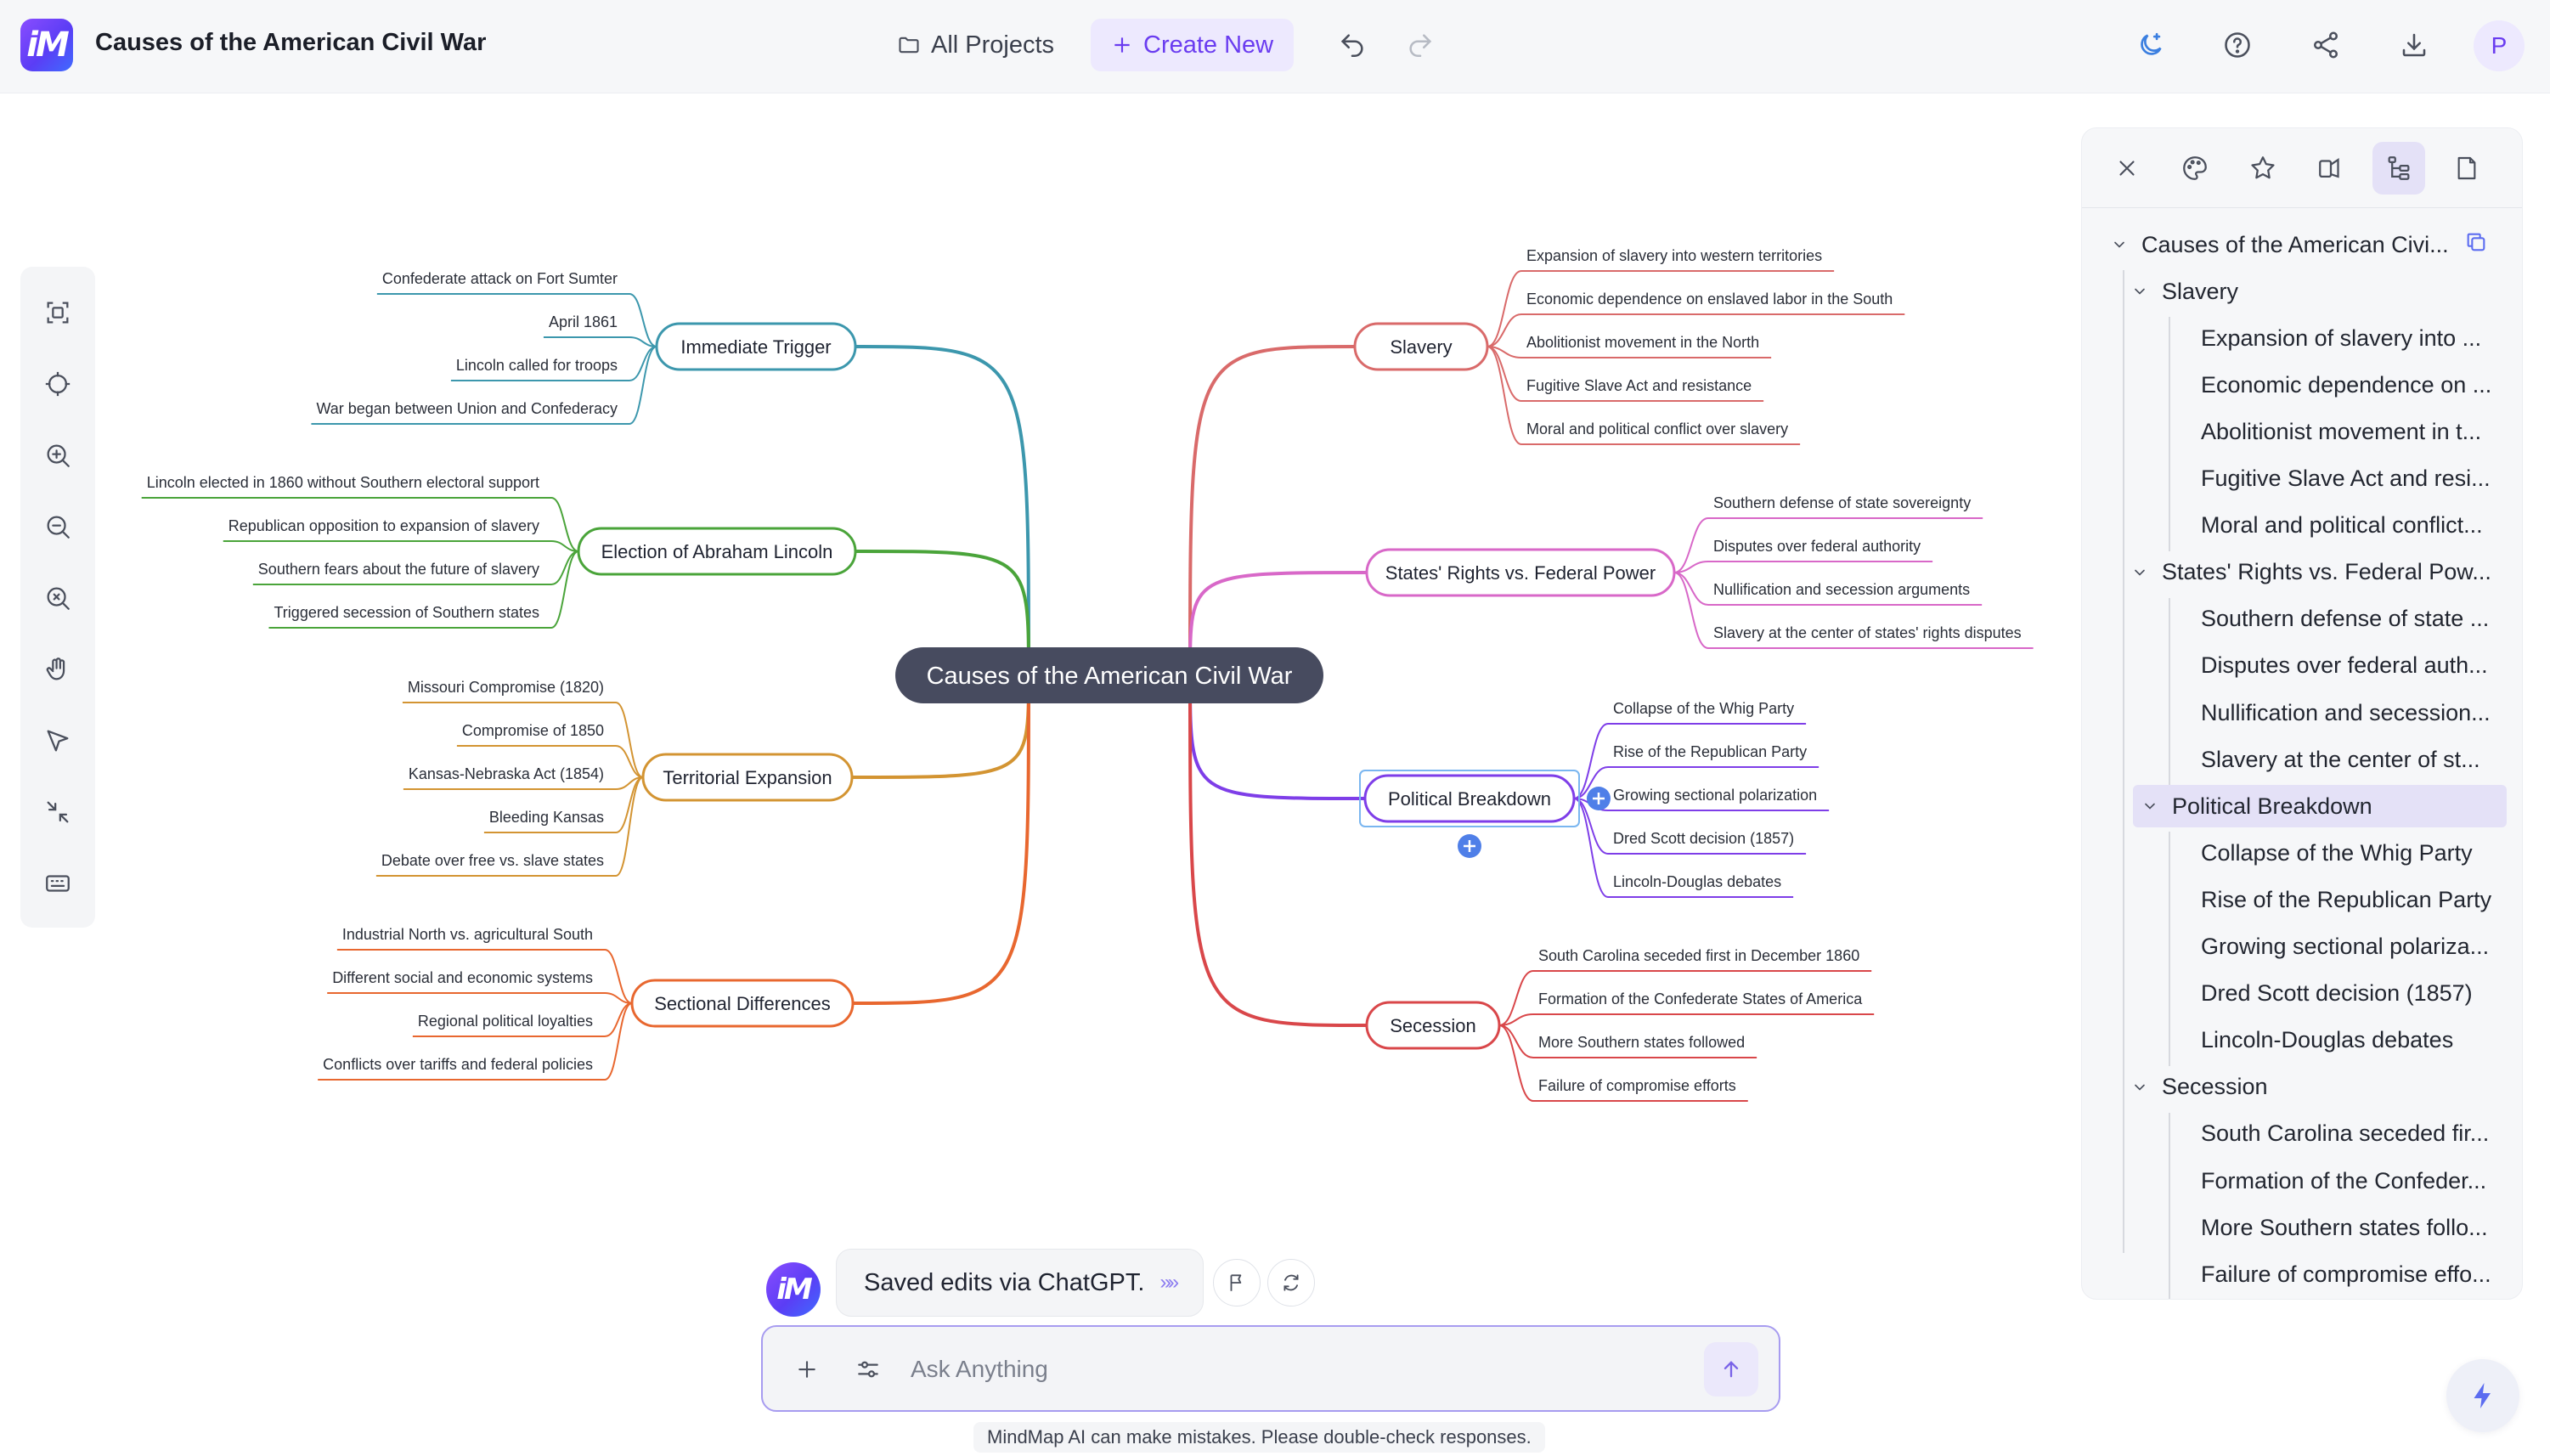  I want to click on quick-actions-button, so click(2482, 1395).